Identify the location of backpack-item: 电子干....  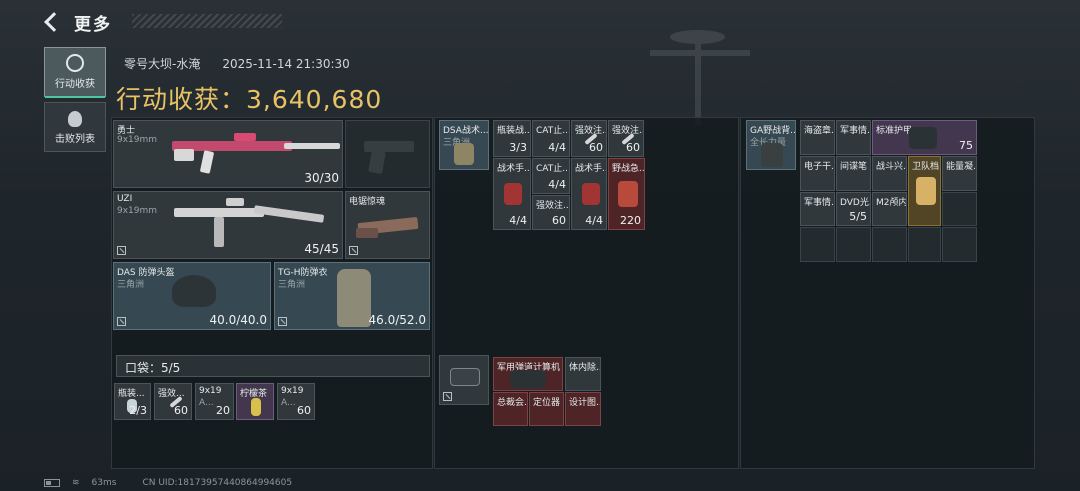
(817, 173).